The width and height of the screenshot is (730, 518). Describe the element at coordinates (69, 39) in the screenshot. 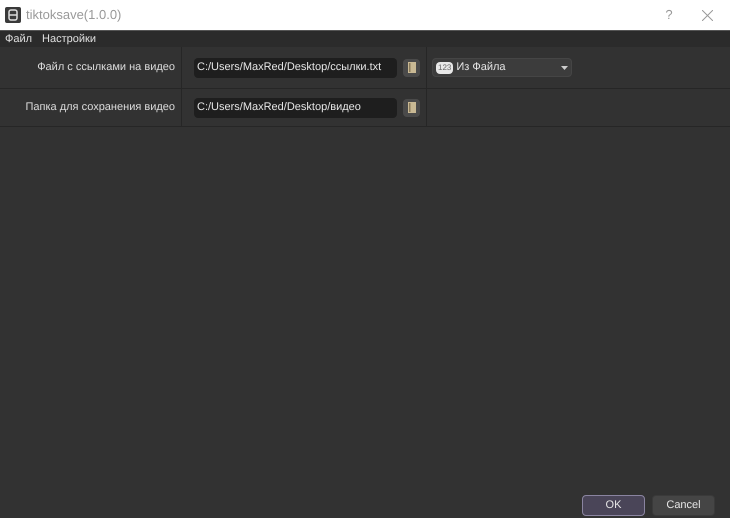

I see `menu-item: Настройки` at that location.